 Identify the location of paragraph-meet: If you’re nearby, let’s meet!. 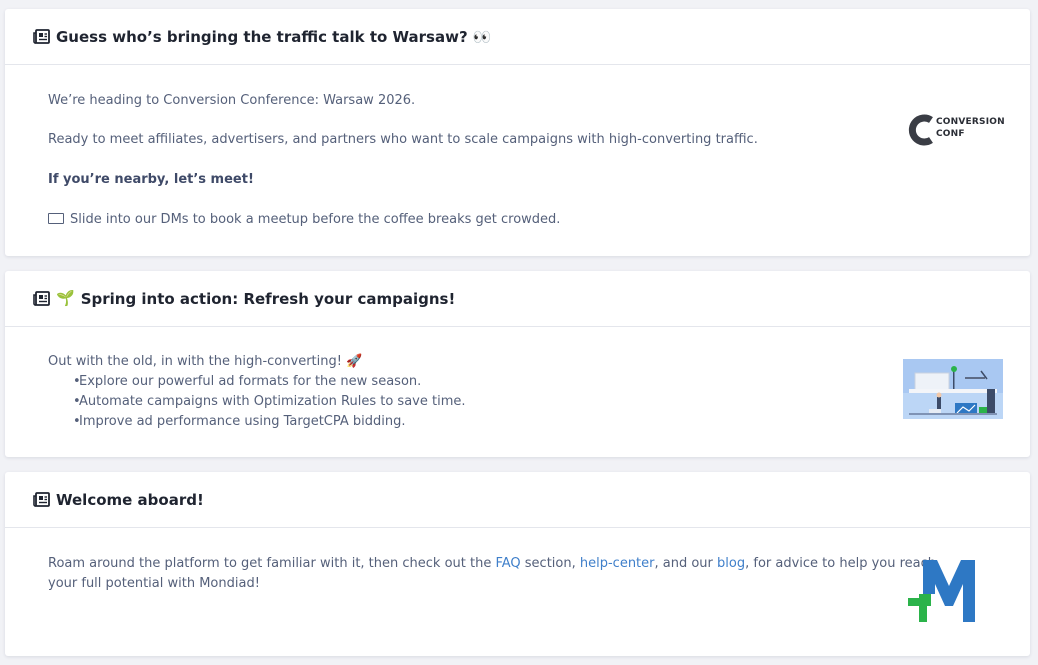
(151, 179).